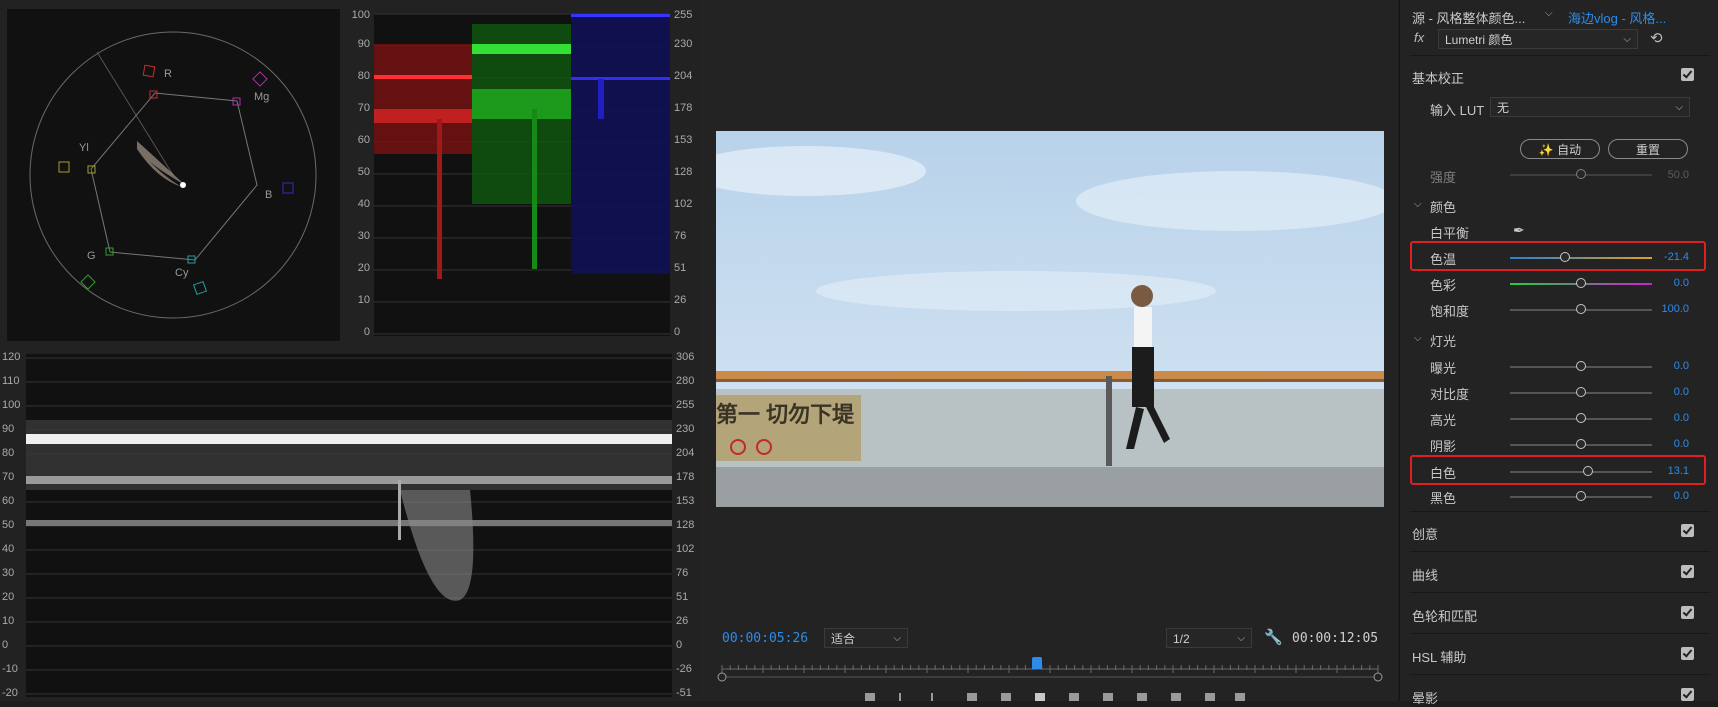  I want to click on contrast-slider, so click(1581, 392).